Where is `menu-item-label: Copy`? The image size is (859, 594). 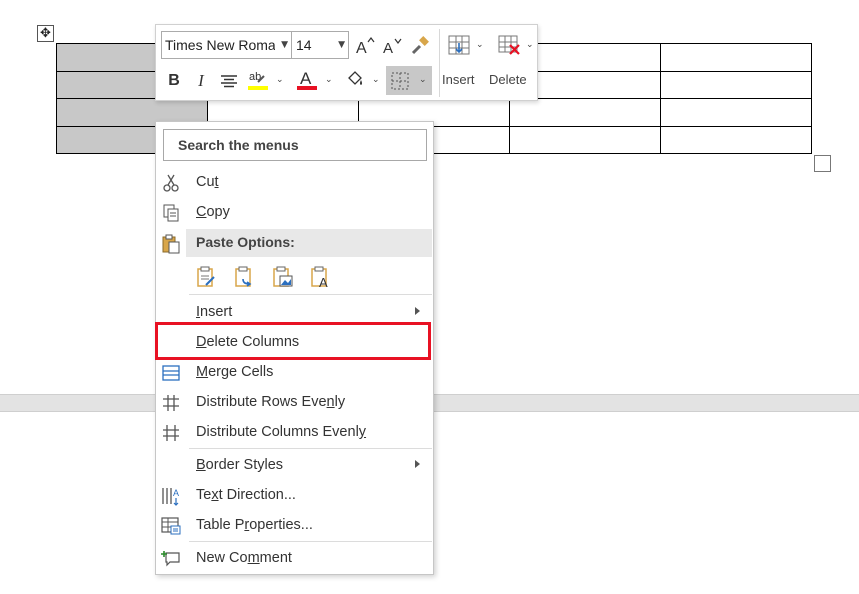
menu-item-label: Copy is located at coordinates (213, 212).